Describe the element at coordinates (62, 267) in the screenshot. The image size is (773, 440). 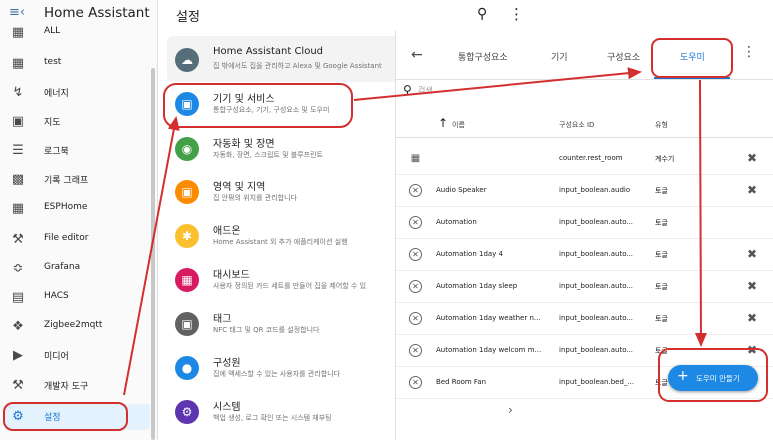
I see `sidebar-item-label: Grafana` at that location.